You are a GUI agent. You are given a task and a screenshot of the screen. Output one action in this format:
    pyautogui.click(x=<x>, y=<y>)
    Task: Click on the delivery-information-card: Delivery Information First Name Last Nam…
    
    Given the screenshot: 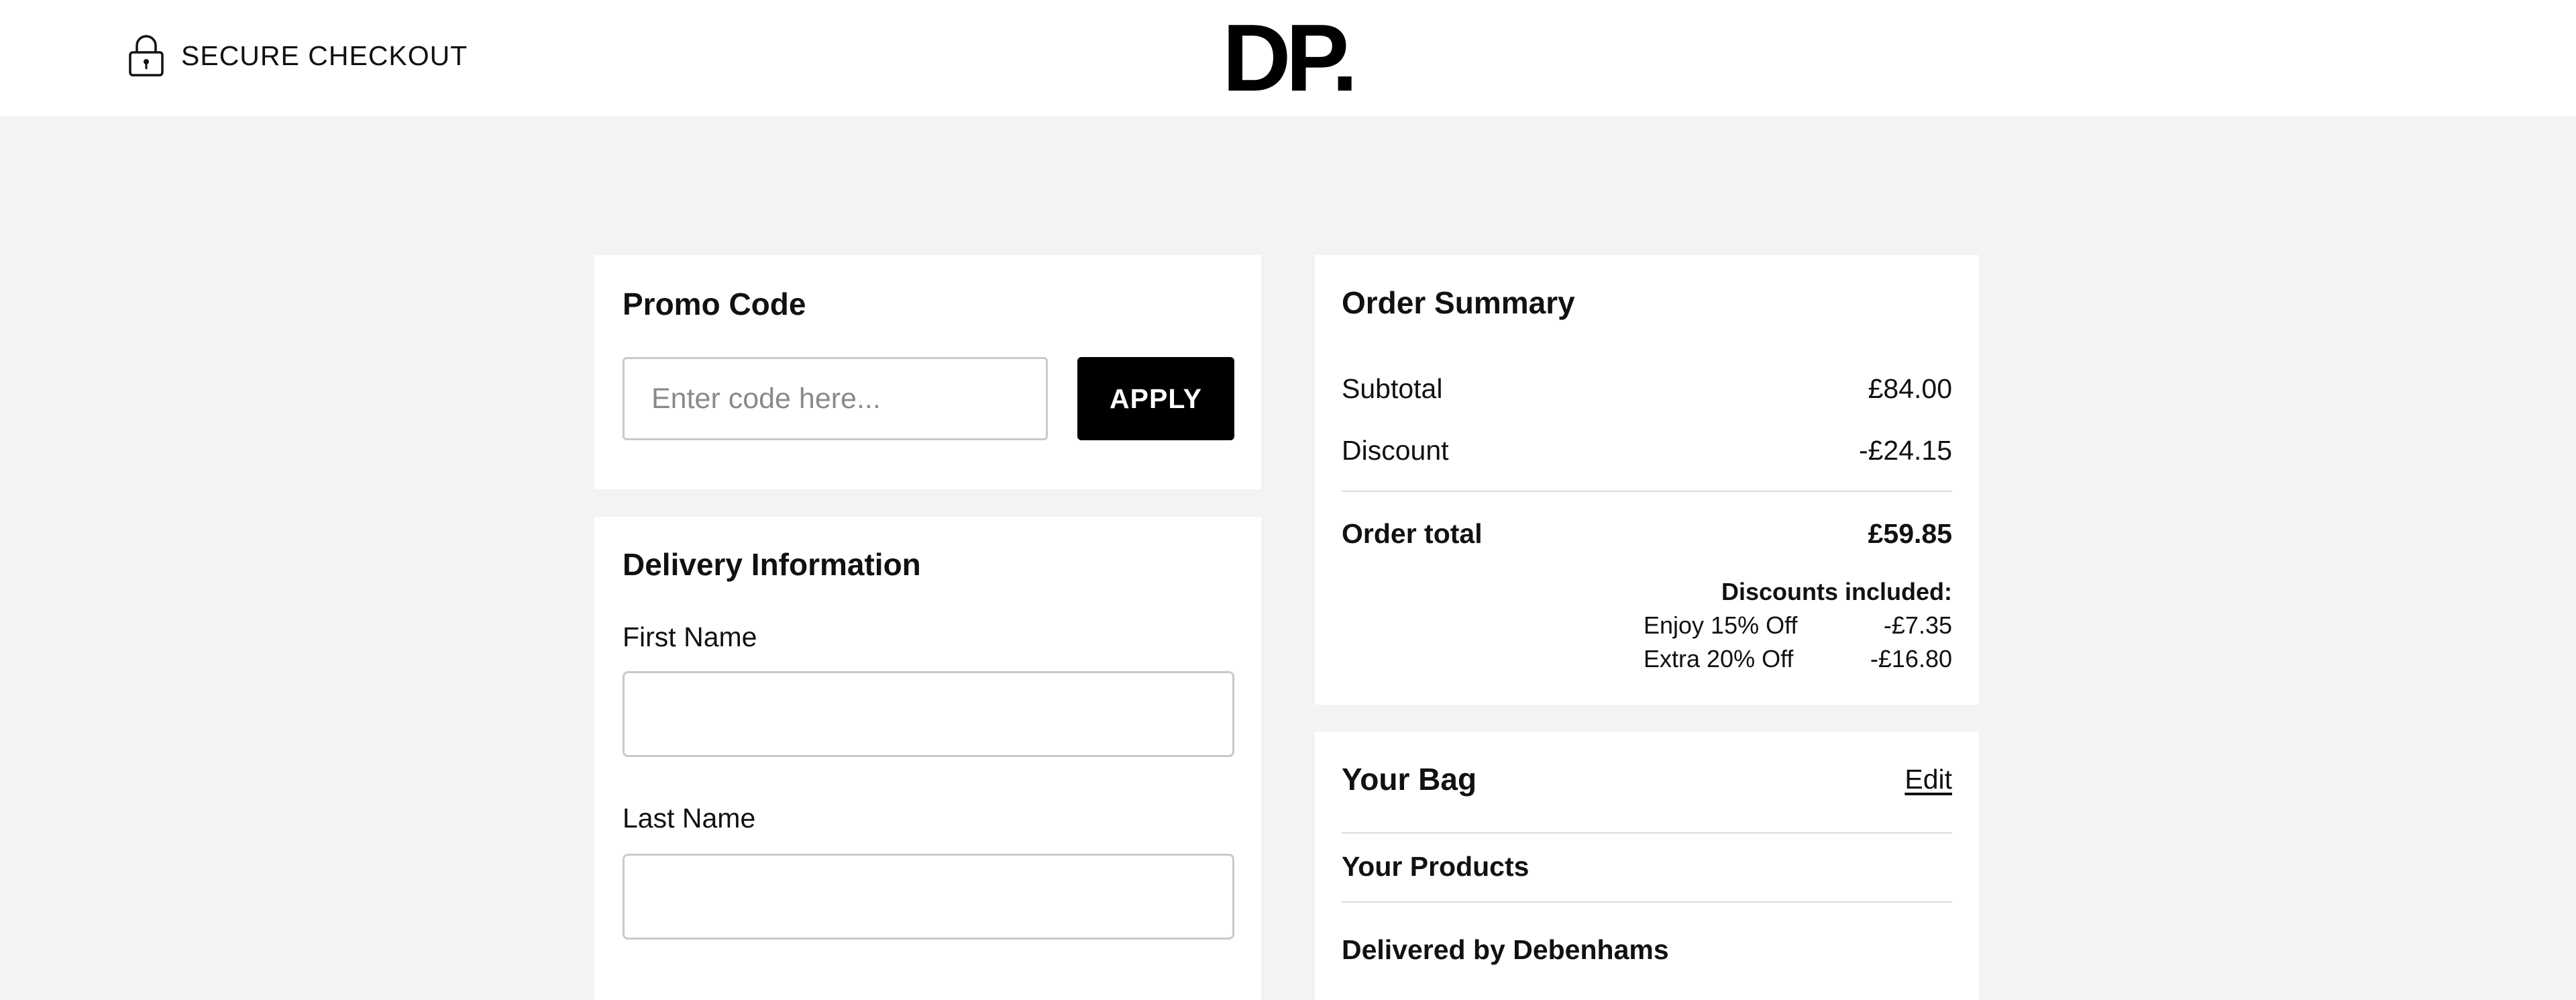 What is the action you would take?
    pyautogui.click(x=927, y=758)
    